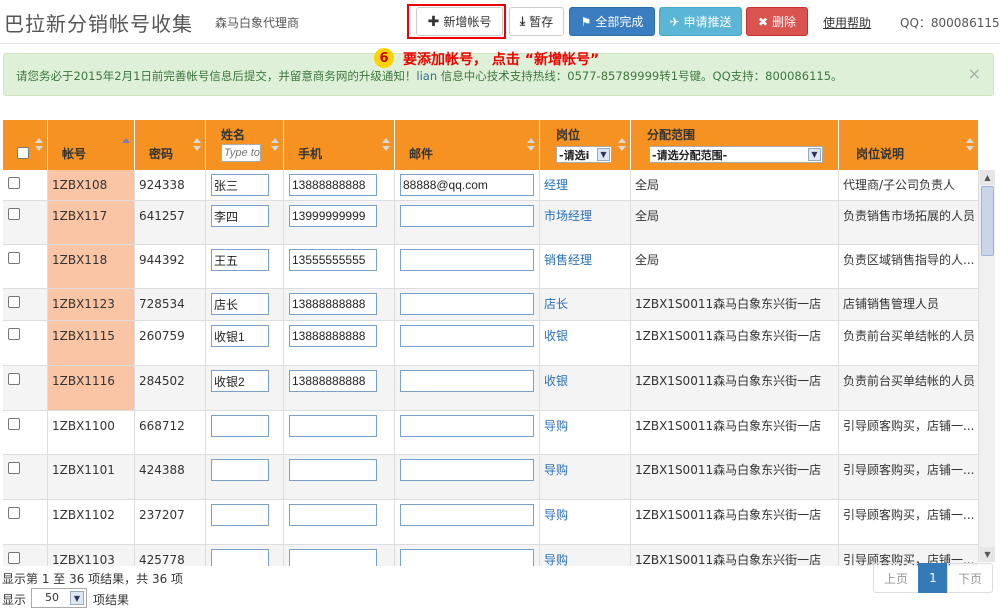 The image size is (1000, 610). What do you see at coordinates (736, 154) in the screenshot?
I see `scope-filter-select: -请选分配范围- ▼` at bounding box center [736, 154].